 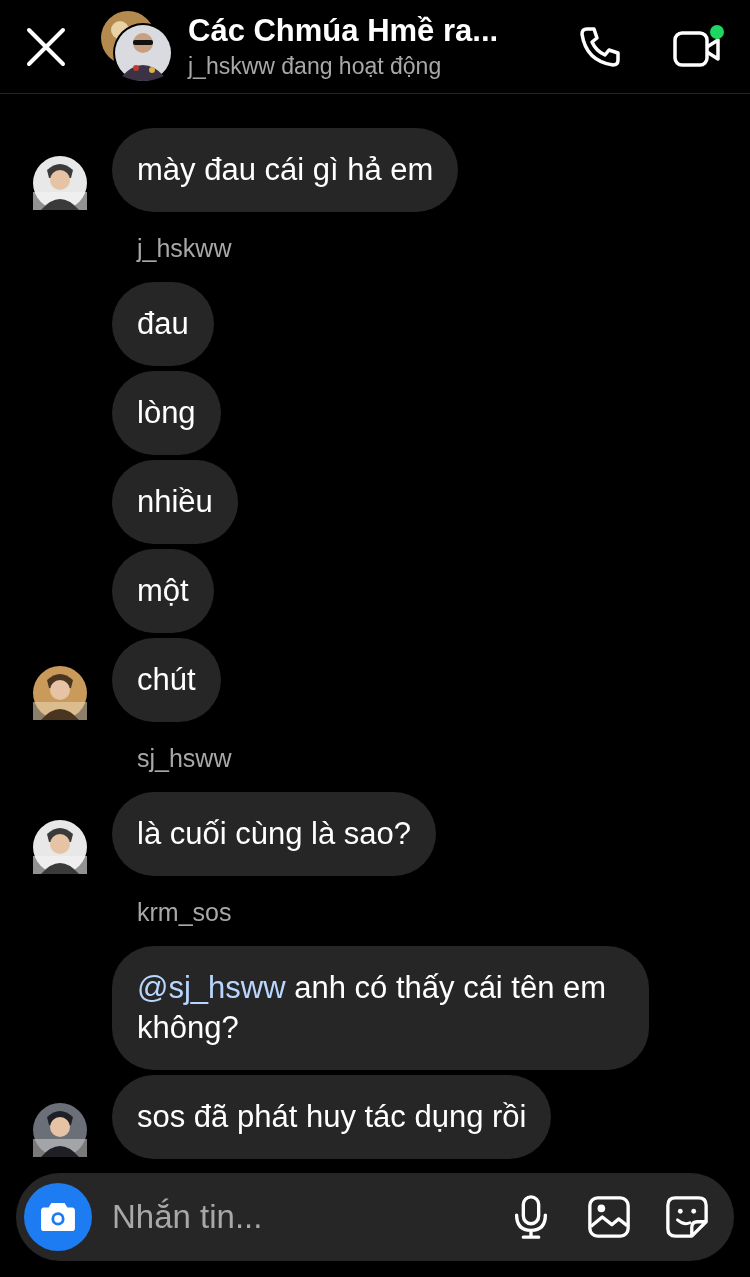 I want to click on message-bubble: một, so click(x=163, y=591).